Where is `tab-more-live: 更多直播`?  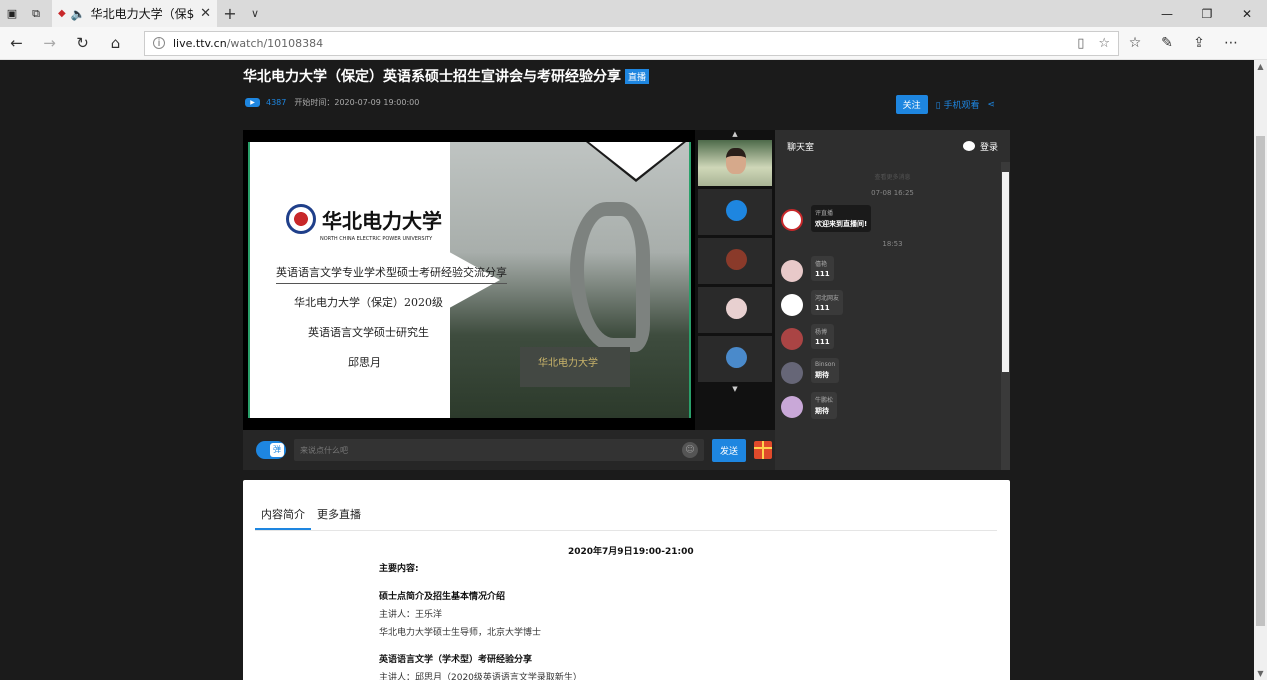 tab-more-live: 更多直播 is located at coordinates (339, 517).